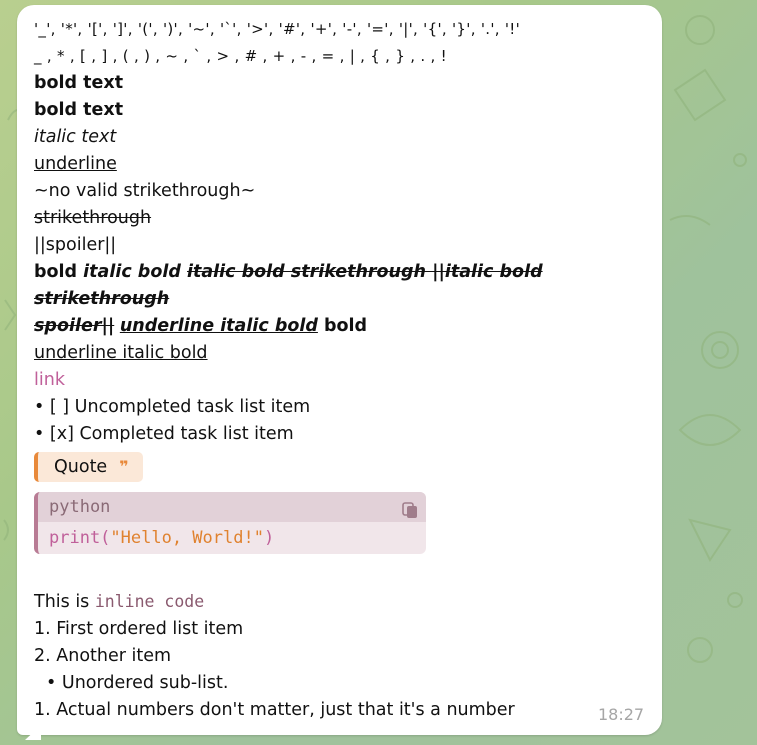 The image size is (757, 745). What do you see at coordinates (344, 602) in the screenshot?
I see `inline-code-line: This is inline code` at bounding box center [344, 602].